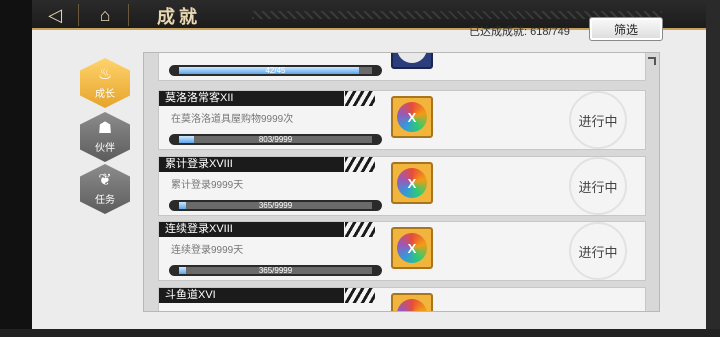 This screenshot has height=337, width=720. I want to click on achievement-desc: 累计登录9999天, so click(207, 185).